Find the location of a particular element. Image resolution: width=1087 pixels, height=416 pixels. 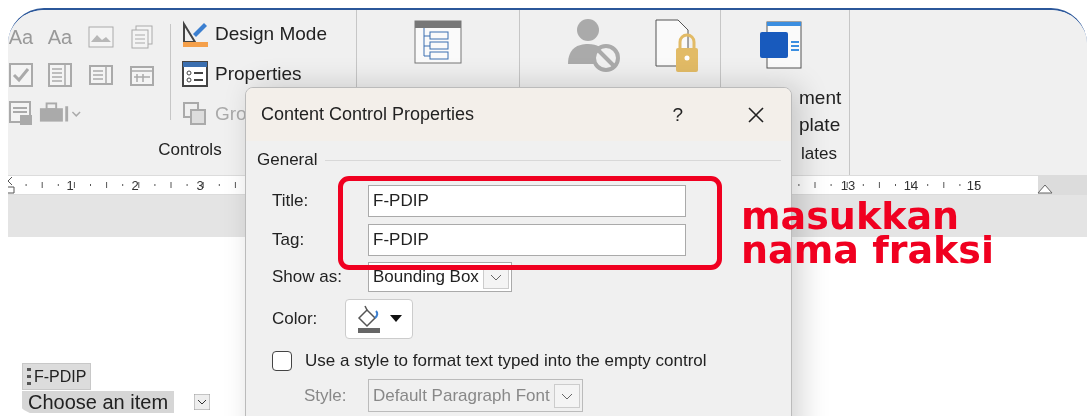

section-heading: General is located at coordinates (287, 160).